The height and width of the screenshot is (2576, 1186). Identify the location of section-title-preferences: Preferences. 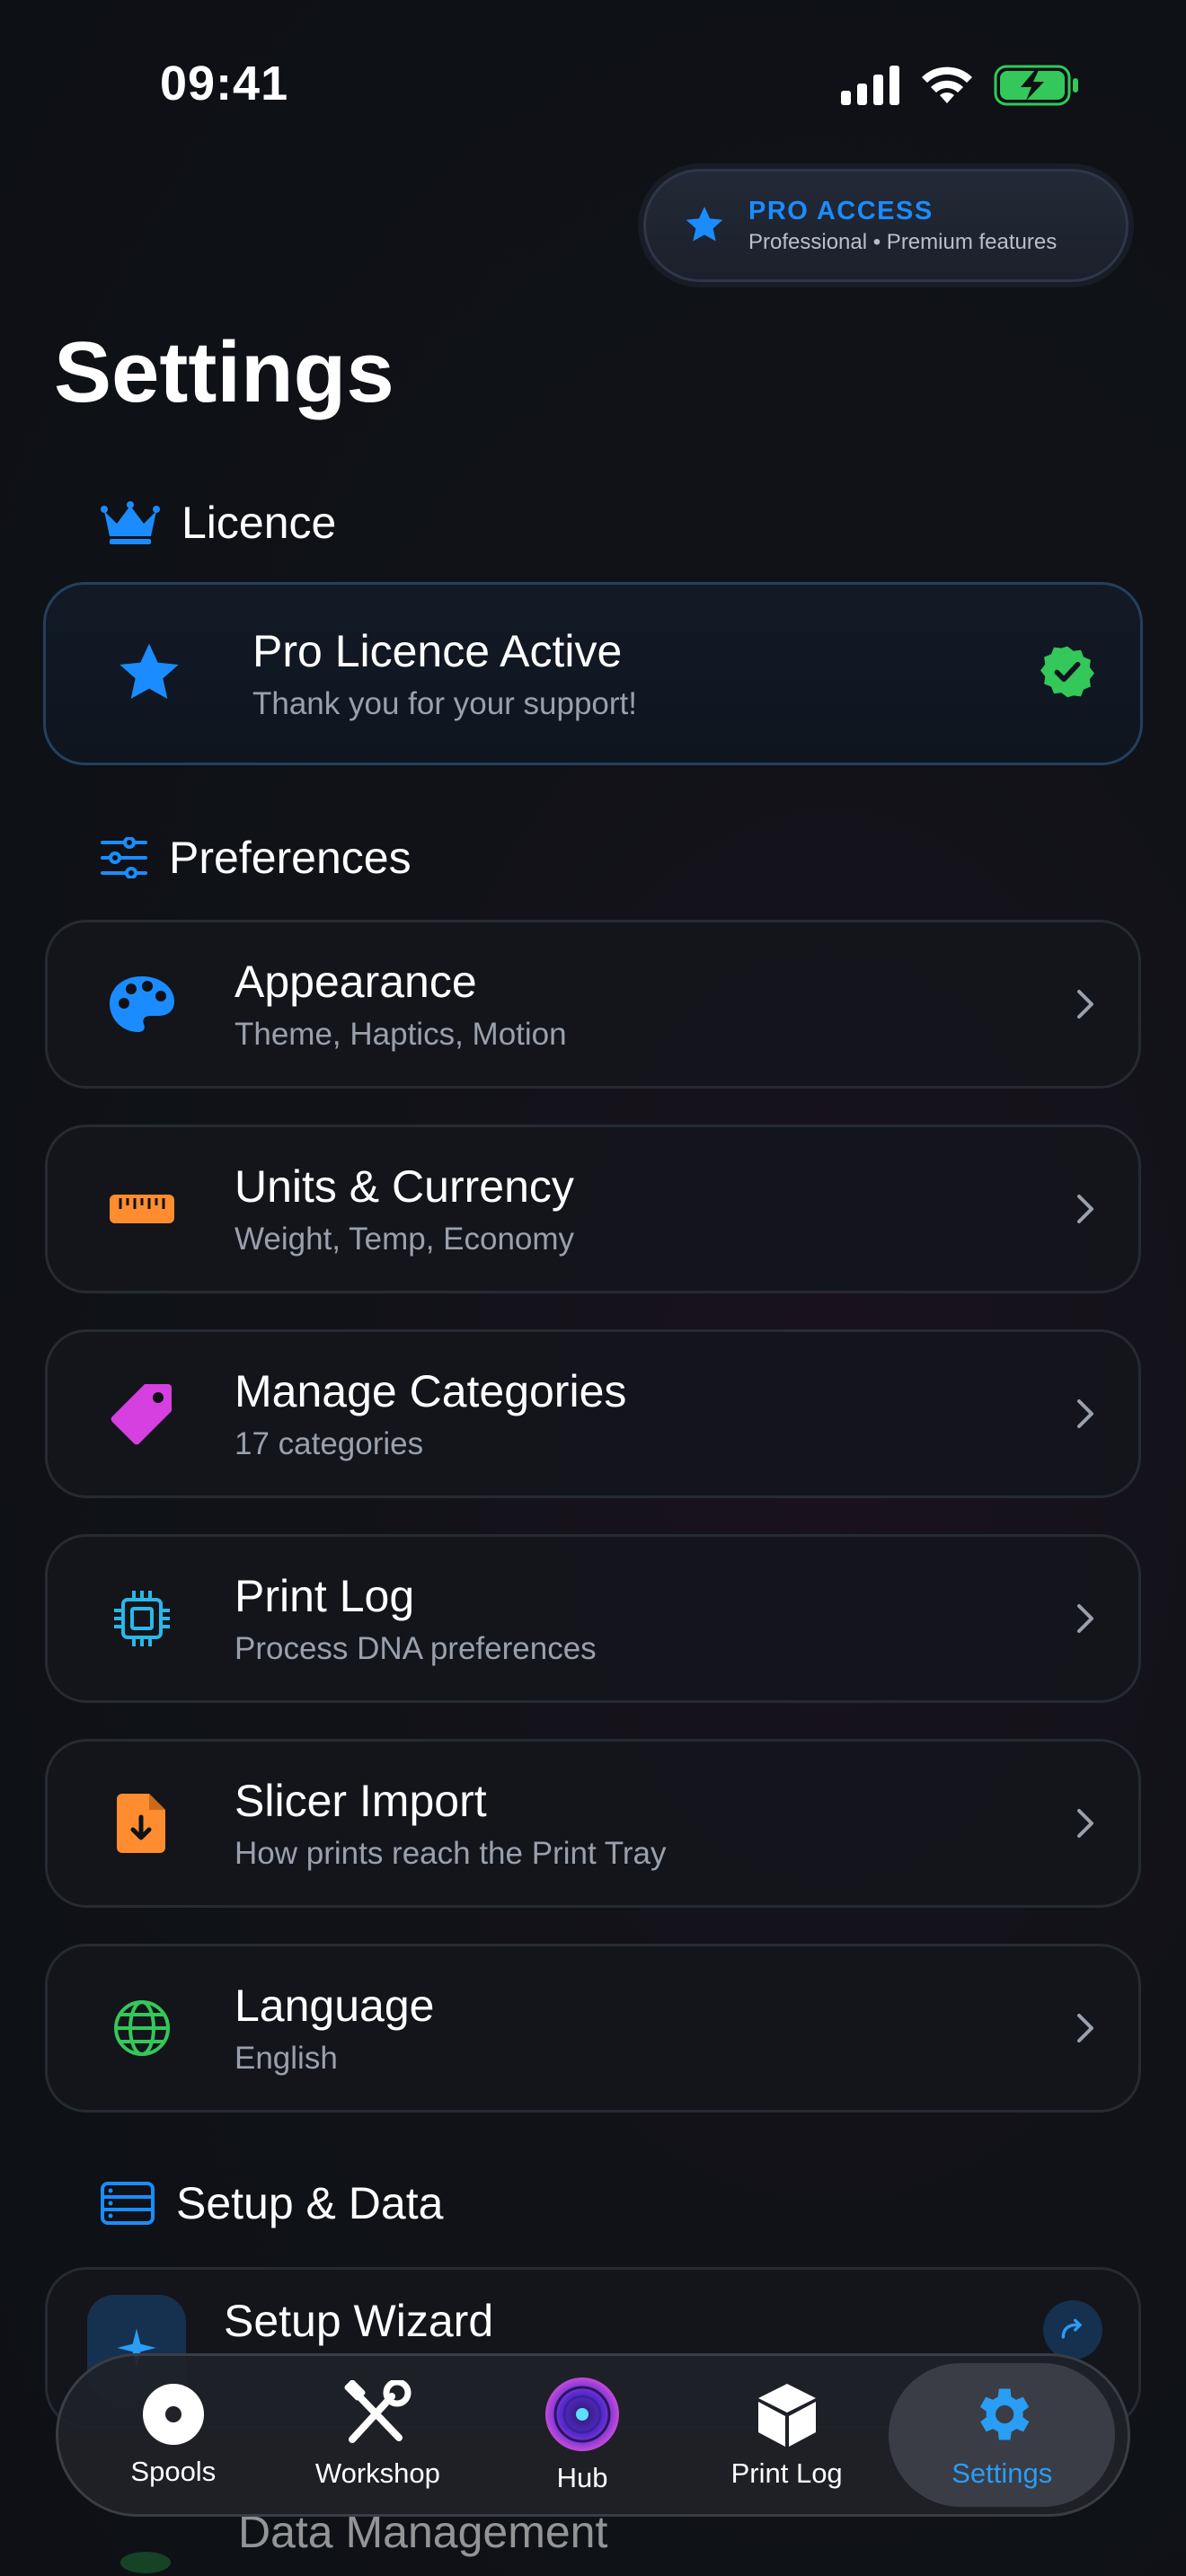
(290, 858).